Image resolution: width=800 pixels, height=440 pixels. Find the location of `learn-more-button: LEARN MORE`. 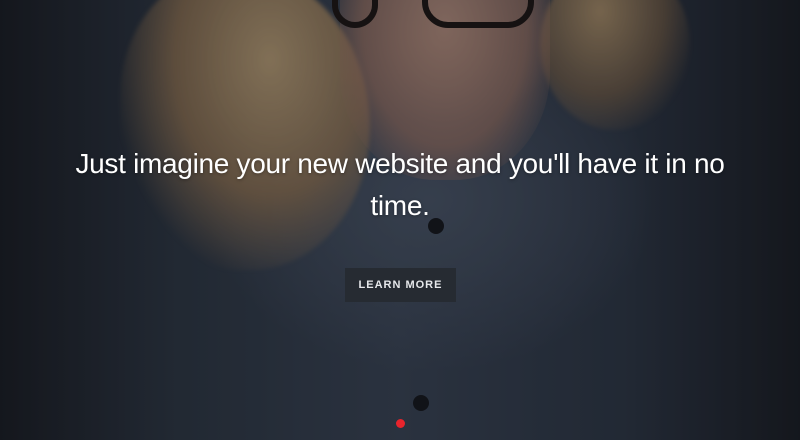

learn-more-button: LEARN MORE is located at coordinates (400, 285).